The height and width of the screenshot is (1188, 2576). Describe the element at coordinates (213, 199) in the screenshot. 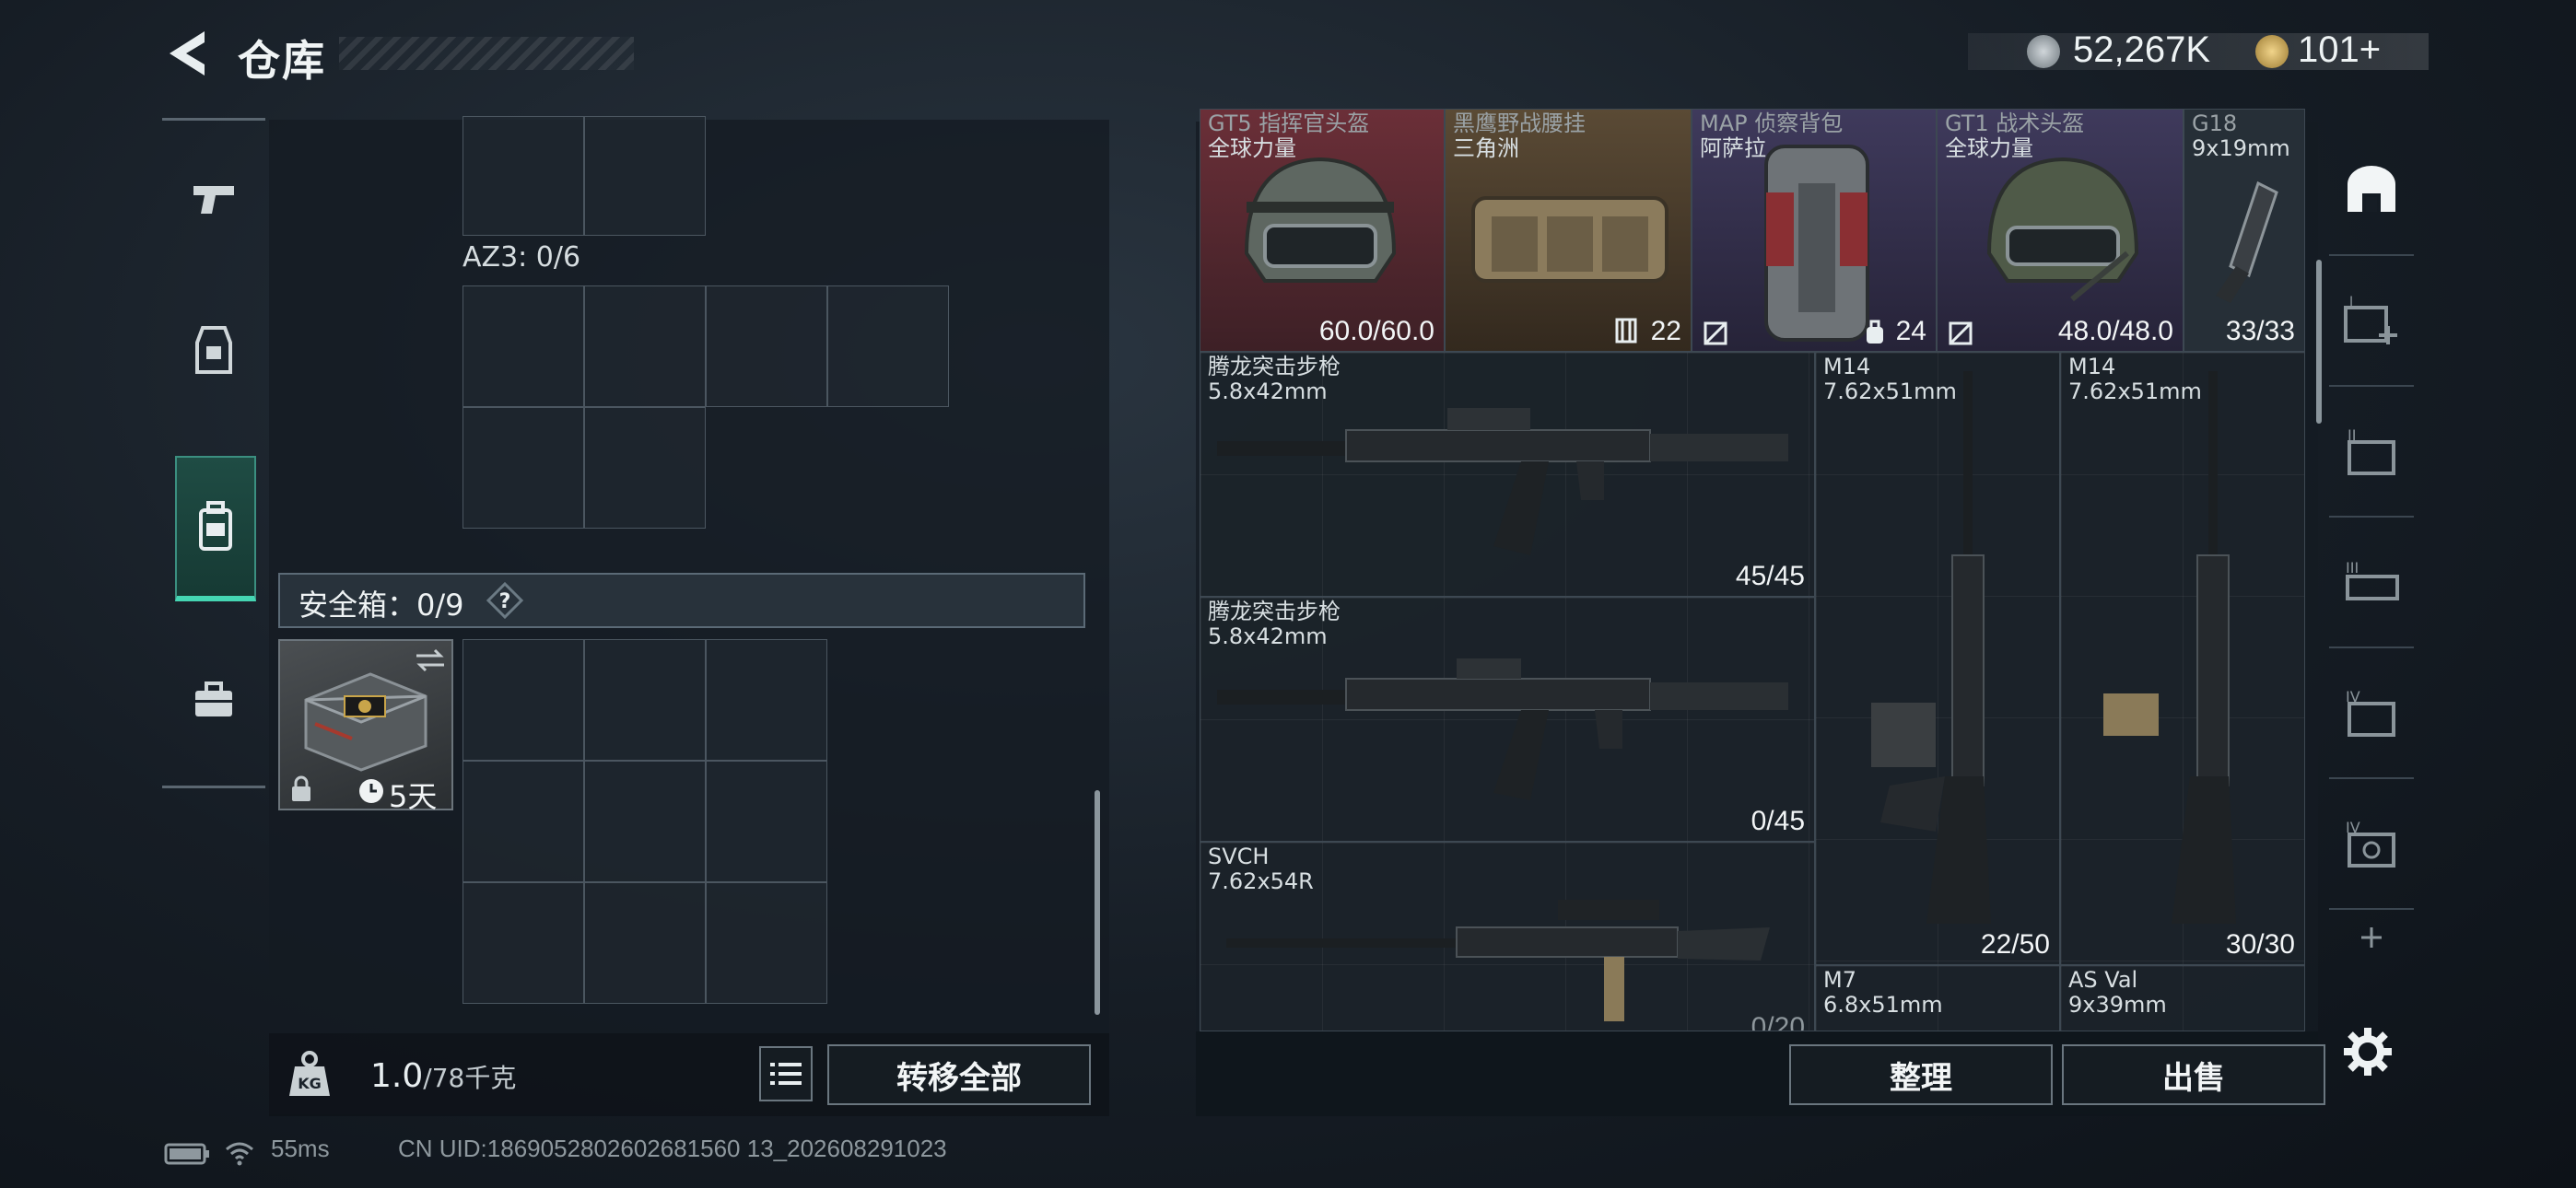

I see `rail-weapons` at that location.